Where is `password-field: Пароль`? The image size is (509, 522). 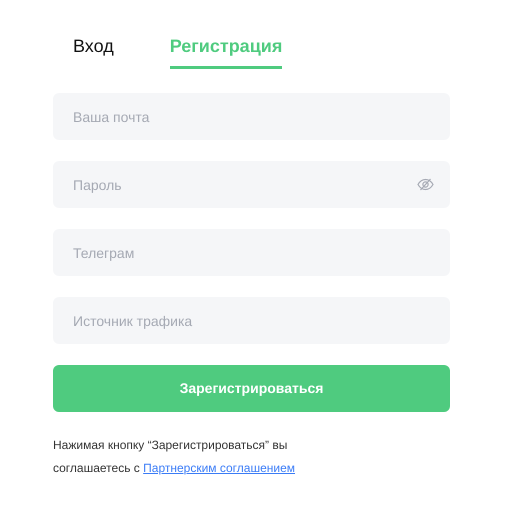 password-field: Пароль is located at coordinates (251, 184).